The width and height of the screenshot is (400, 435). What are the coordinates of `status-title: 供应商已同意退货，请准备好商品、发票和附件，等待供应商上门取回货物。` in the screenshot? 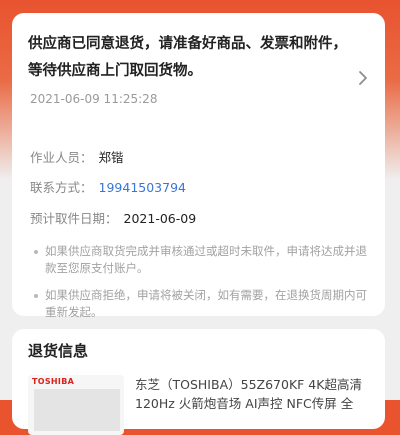 It's located at (187, 57).